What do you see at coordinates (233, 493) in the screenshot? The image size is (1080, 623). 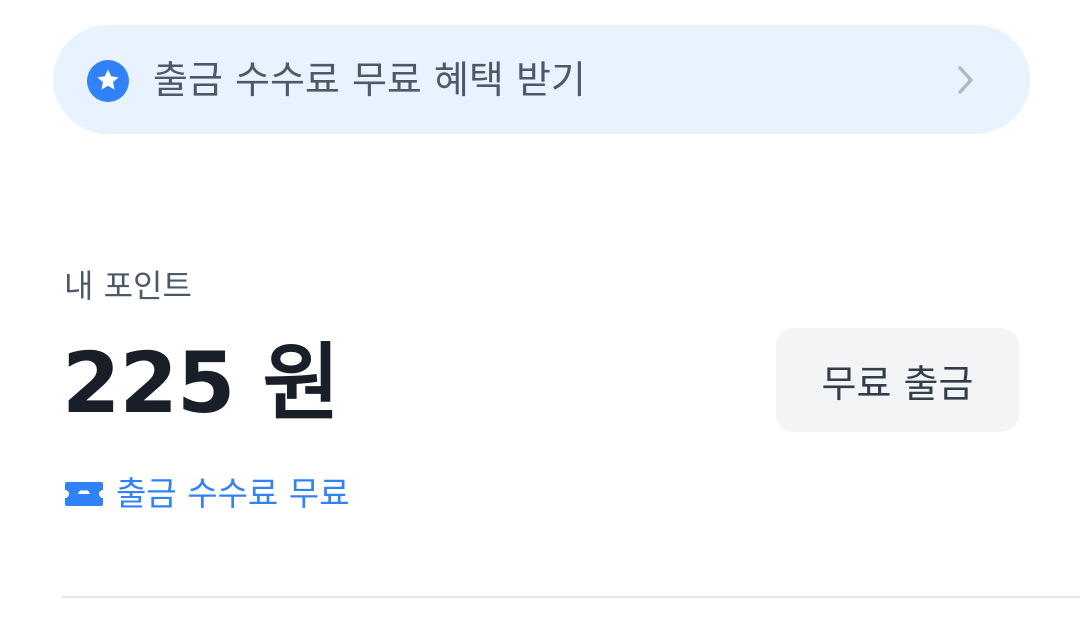 I see `fee-free-text: 출금 수수료 무료` at bounding box center [233, 493].